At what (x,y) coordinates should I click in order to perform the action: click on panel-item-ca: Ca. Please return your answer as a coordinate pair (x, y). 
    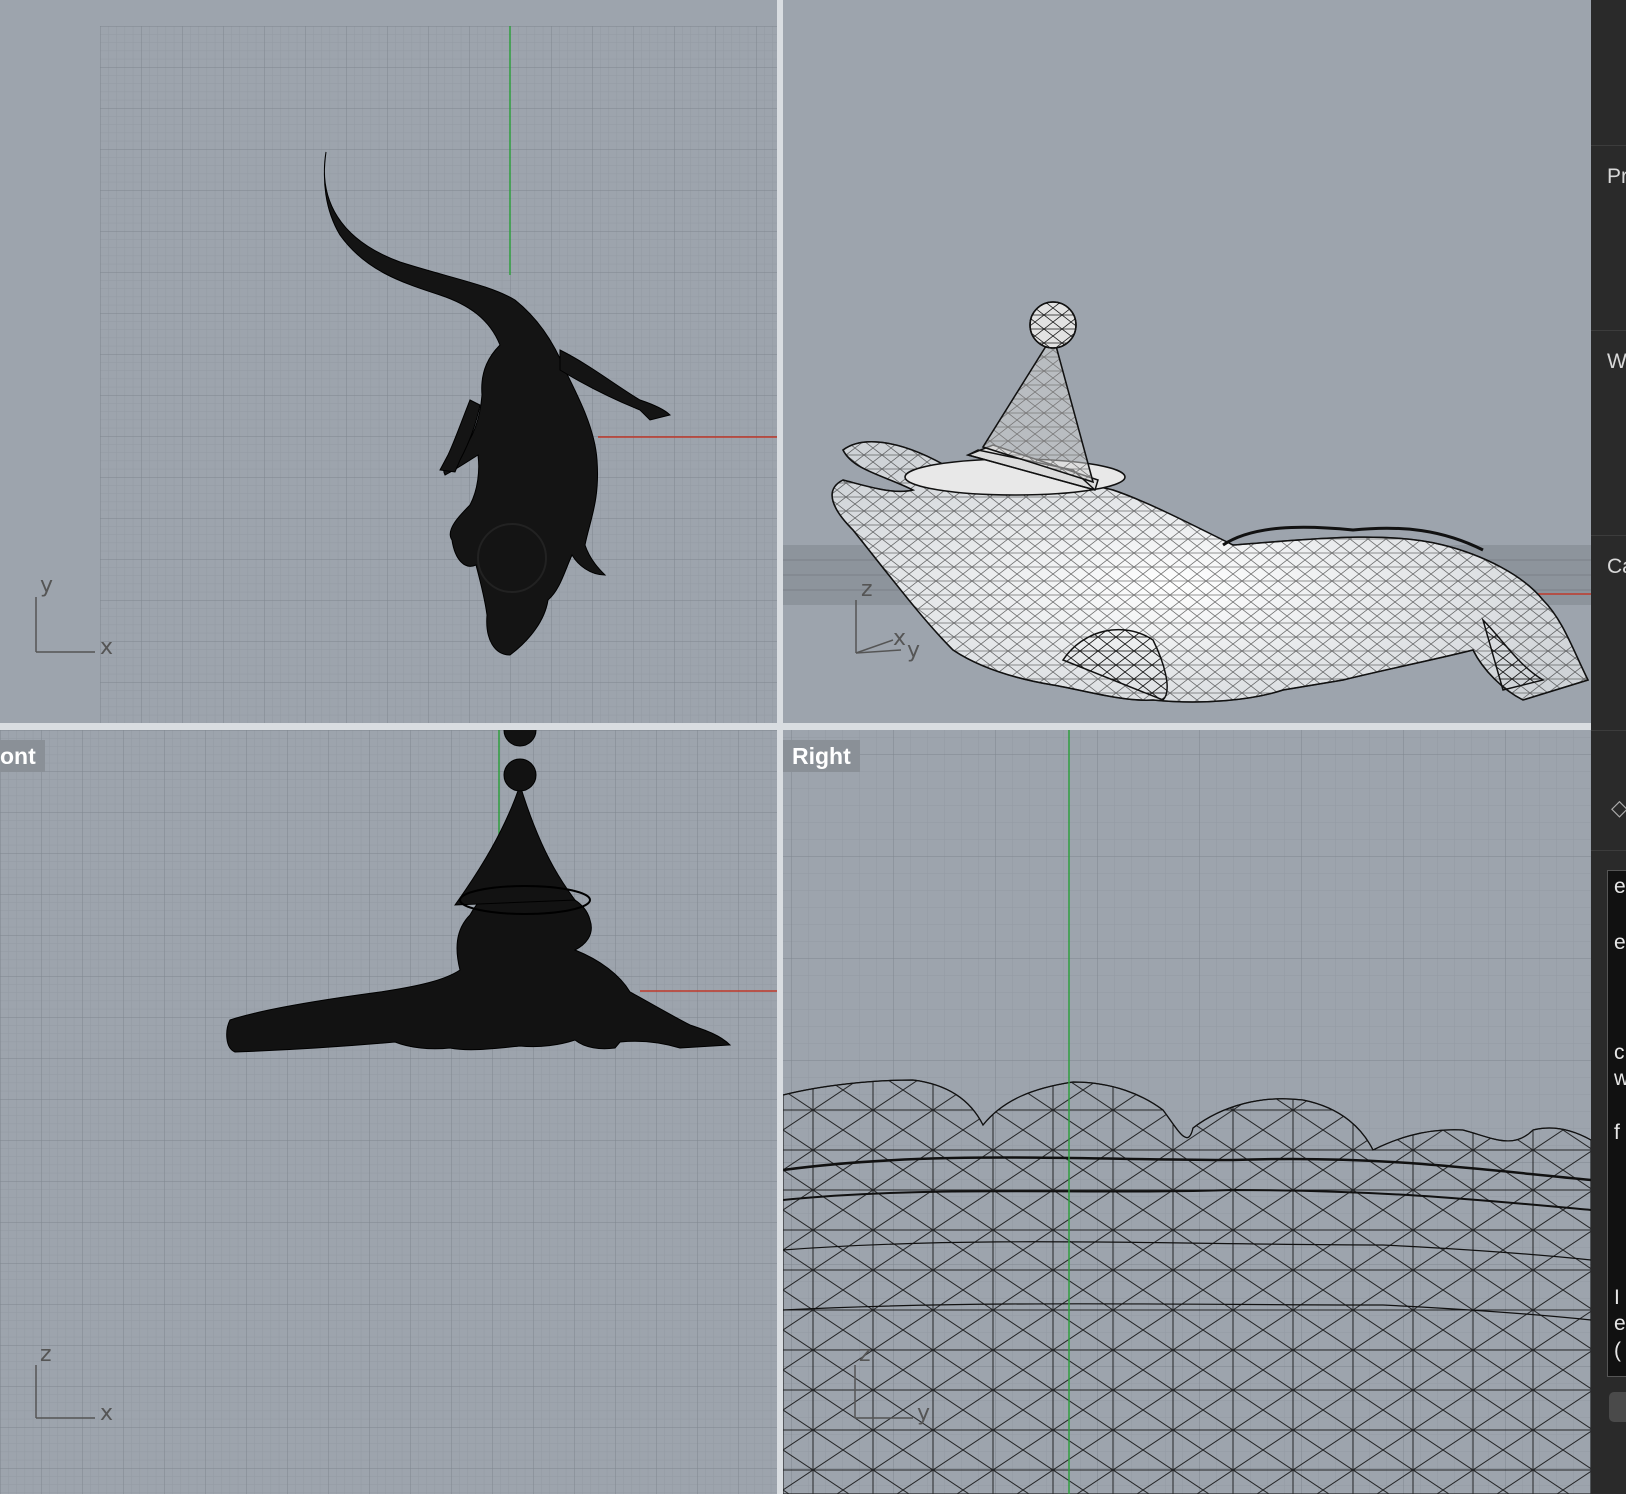
    Looking at the image, I should click on (1616, 567).